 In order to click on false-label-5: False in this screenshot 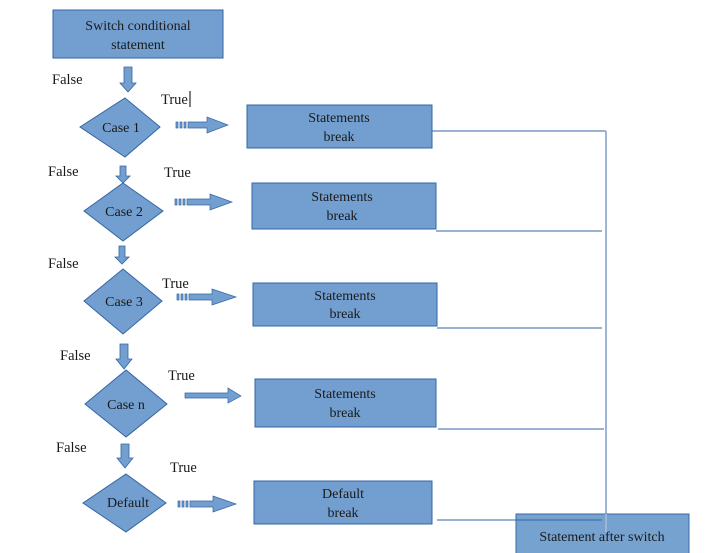, I will do `click(71, 448)`.